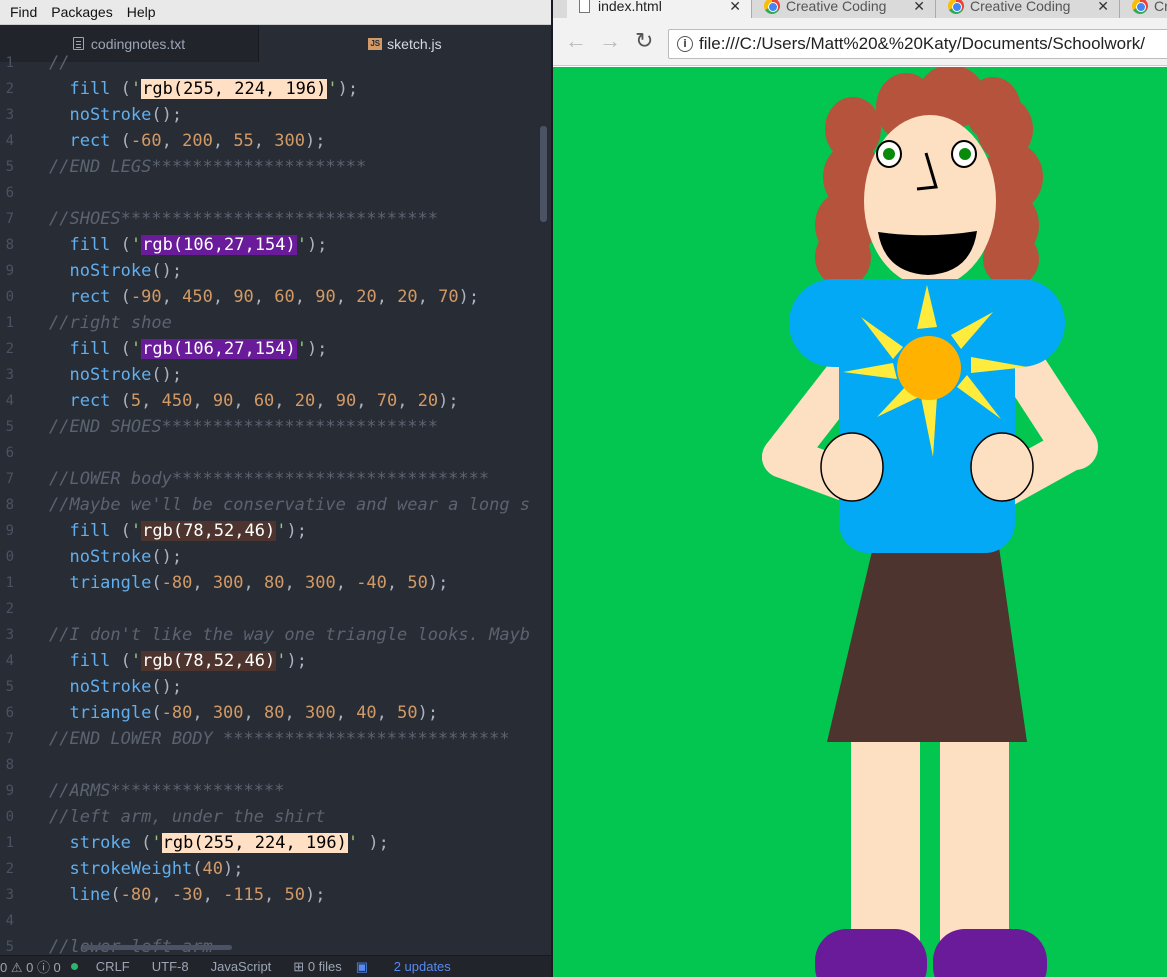  What do you see at coordinates (270, 89) in the screenshot?
I see `code-line: 2 fill ('rgb(255, 224, 196)');` at bounding box center [270, 89].